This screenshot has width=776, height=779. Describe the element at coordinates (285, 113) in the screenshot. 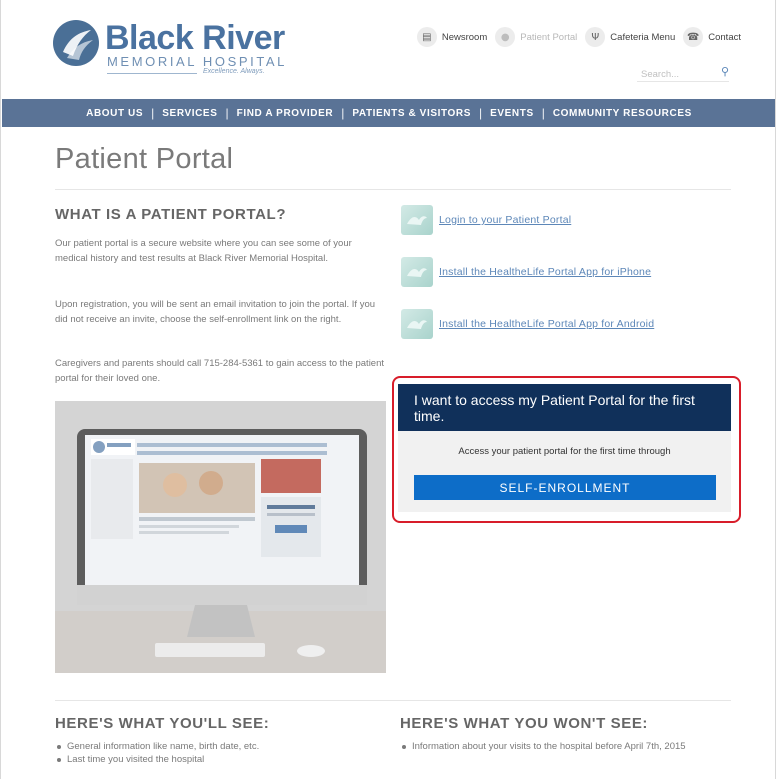

I see `nav-find-a-provider: FIND A PROVIDER` at that location.